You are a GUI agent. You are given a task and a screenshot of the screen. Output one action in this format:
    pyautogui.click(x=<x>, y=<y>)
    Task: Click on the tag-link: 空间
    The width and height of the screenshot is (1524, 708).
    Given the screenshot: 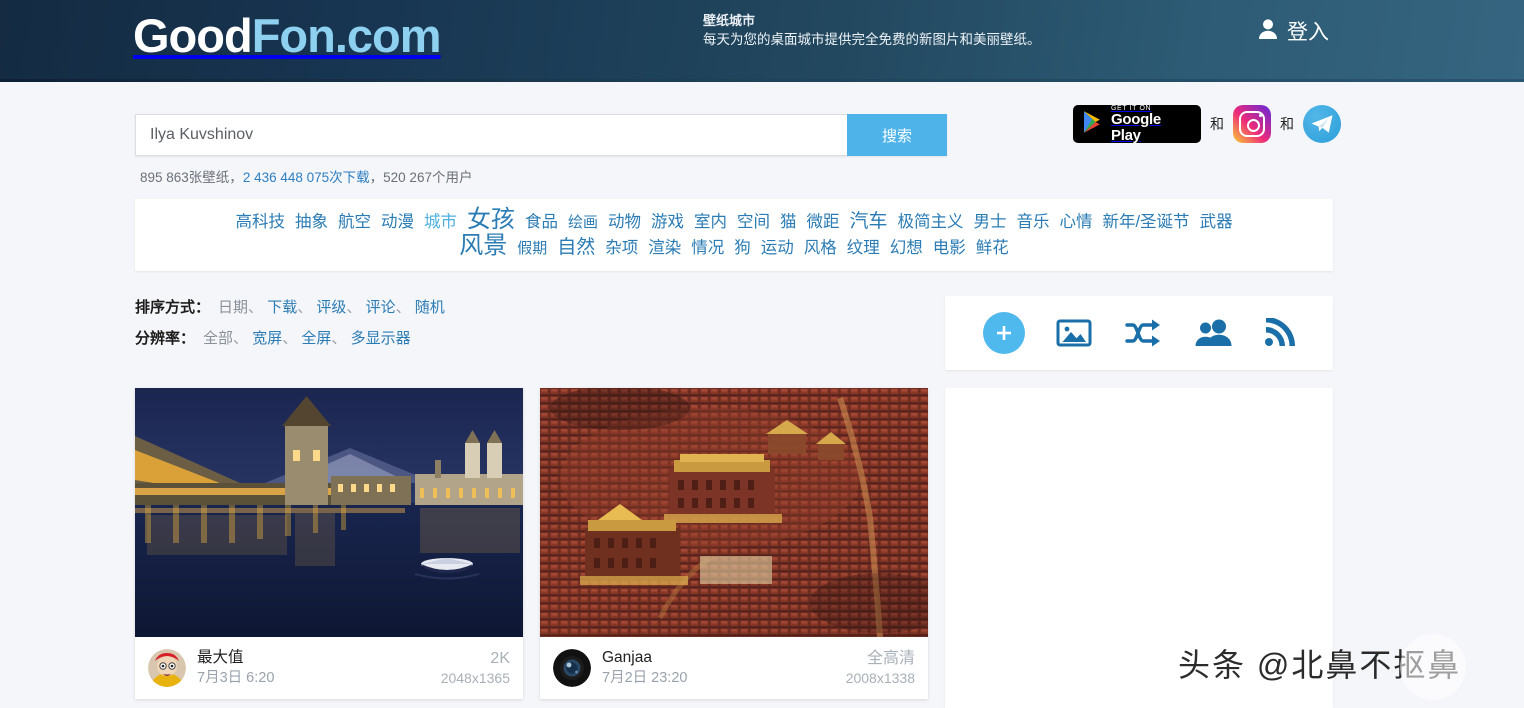 What is the action you would take?
    pyautogui.click(x=753, y=222)
    